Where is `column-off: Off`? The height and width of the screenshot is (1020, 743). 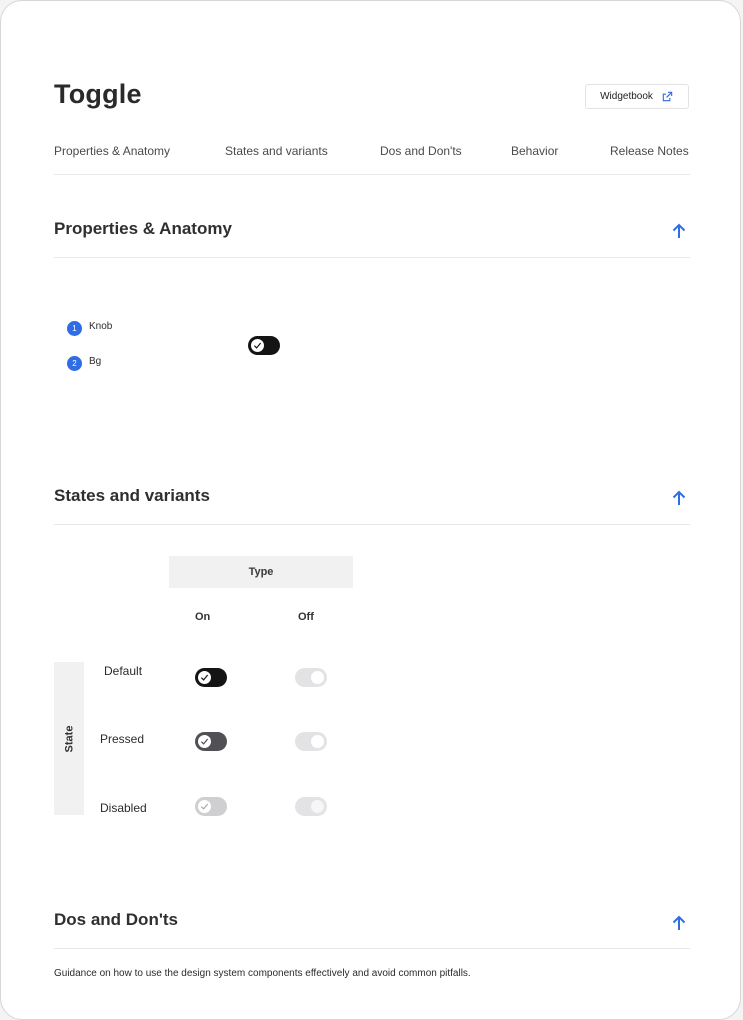 column-off: Off is located at coordinates (306, 617).